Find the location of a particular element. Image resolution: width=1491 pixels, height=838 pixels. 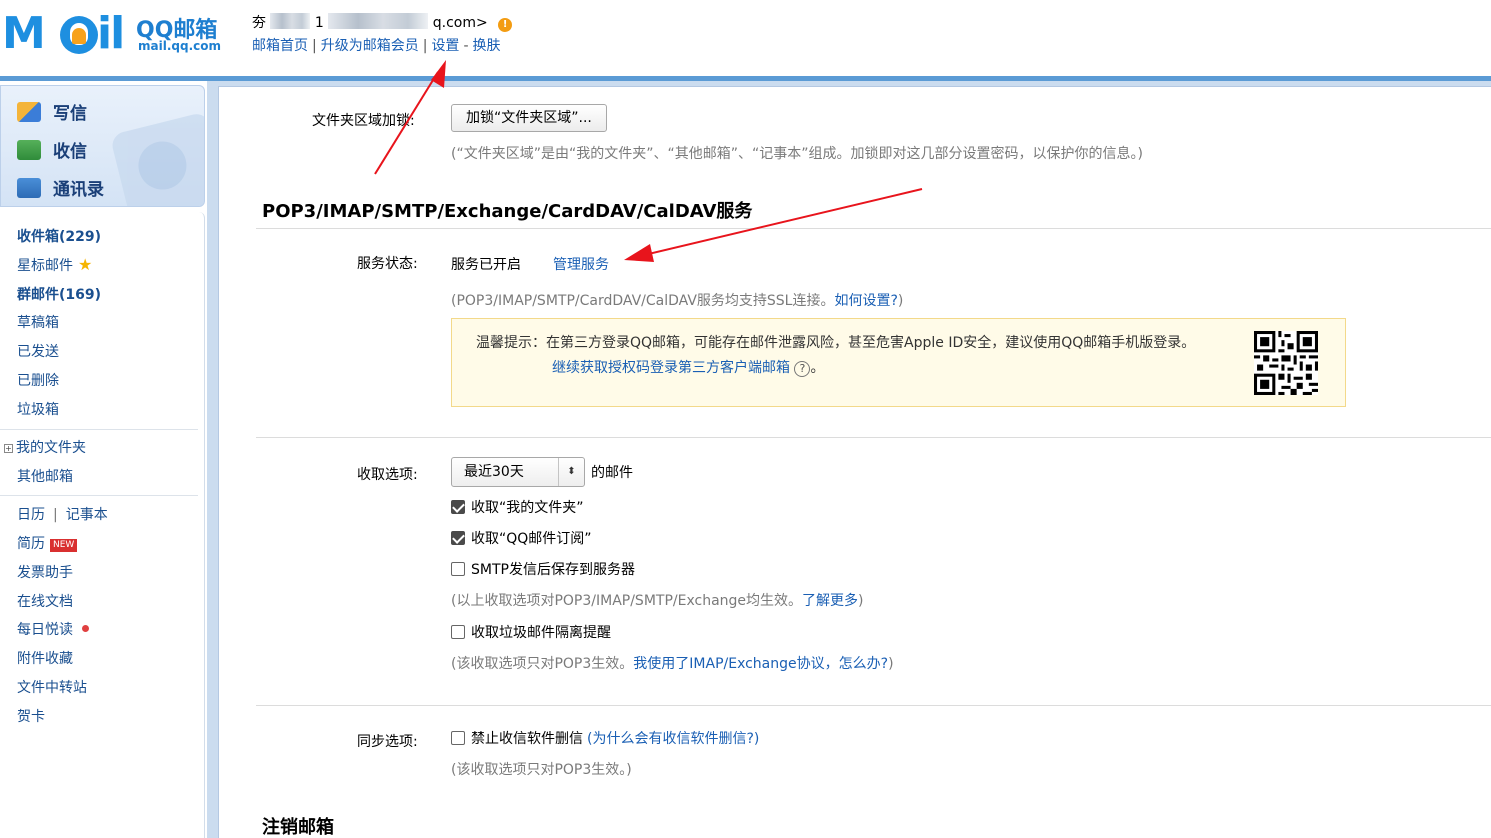

smtp-save-option: SMTP发信后保存到服务器 is located at coordinates (543, 569).